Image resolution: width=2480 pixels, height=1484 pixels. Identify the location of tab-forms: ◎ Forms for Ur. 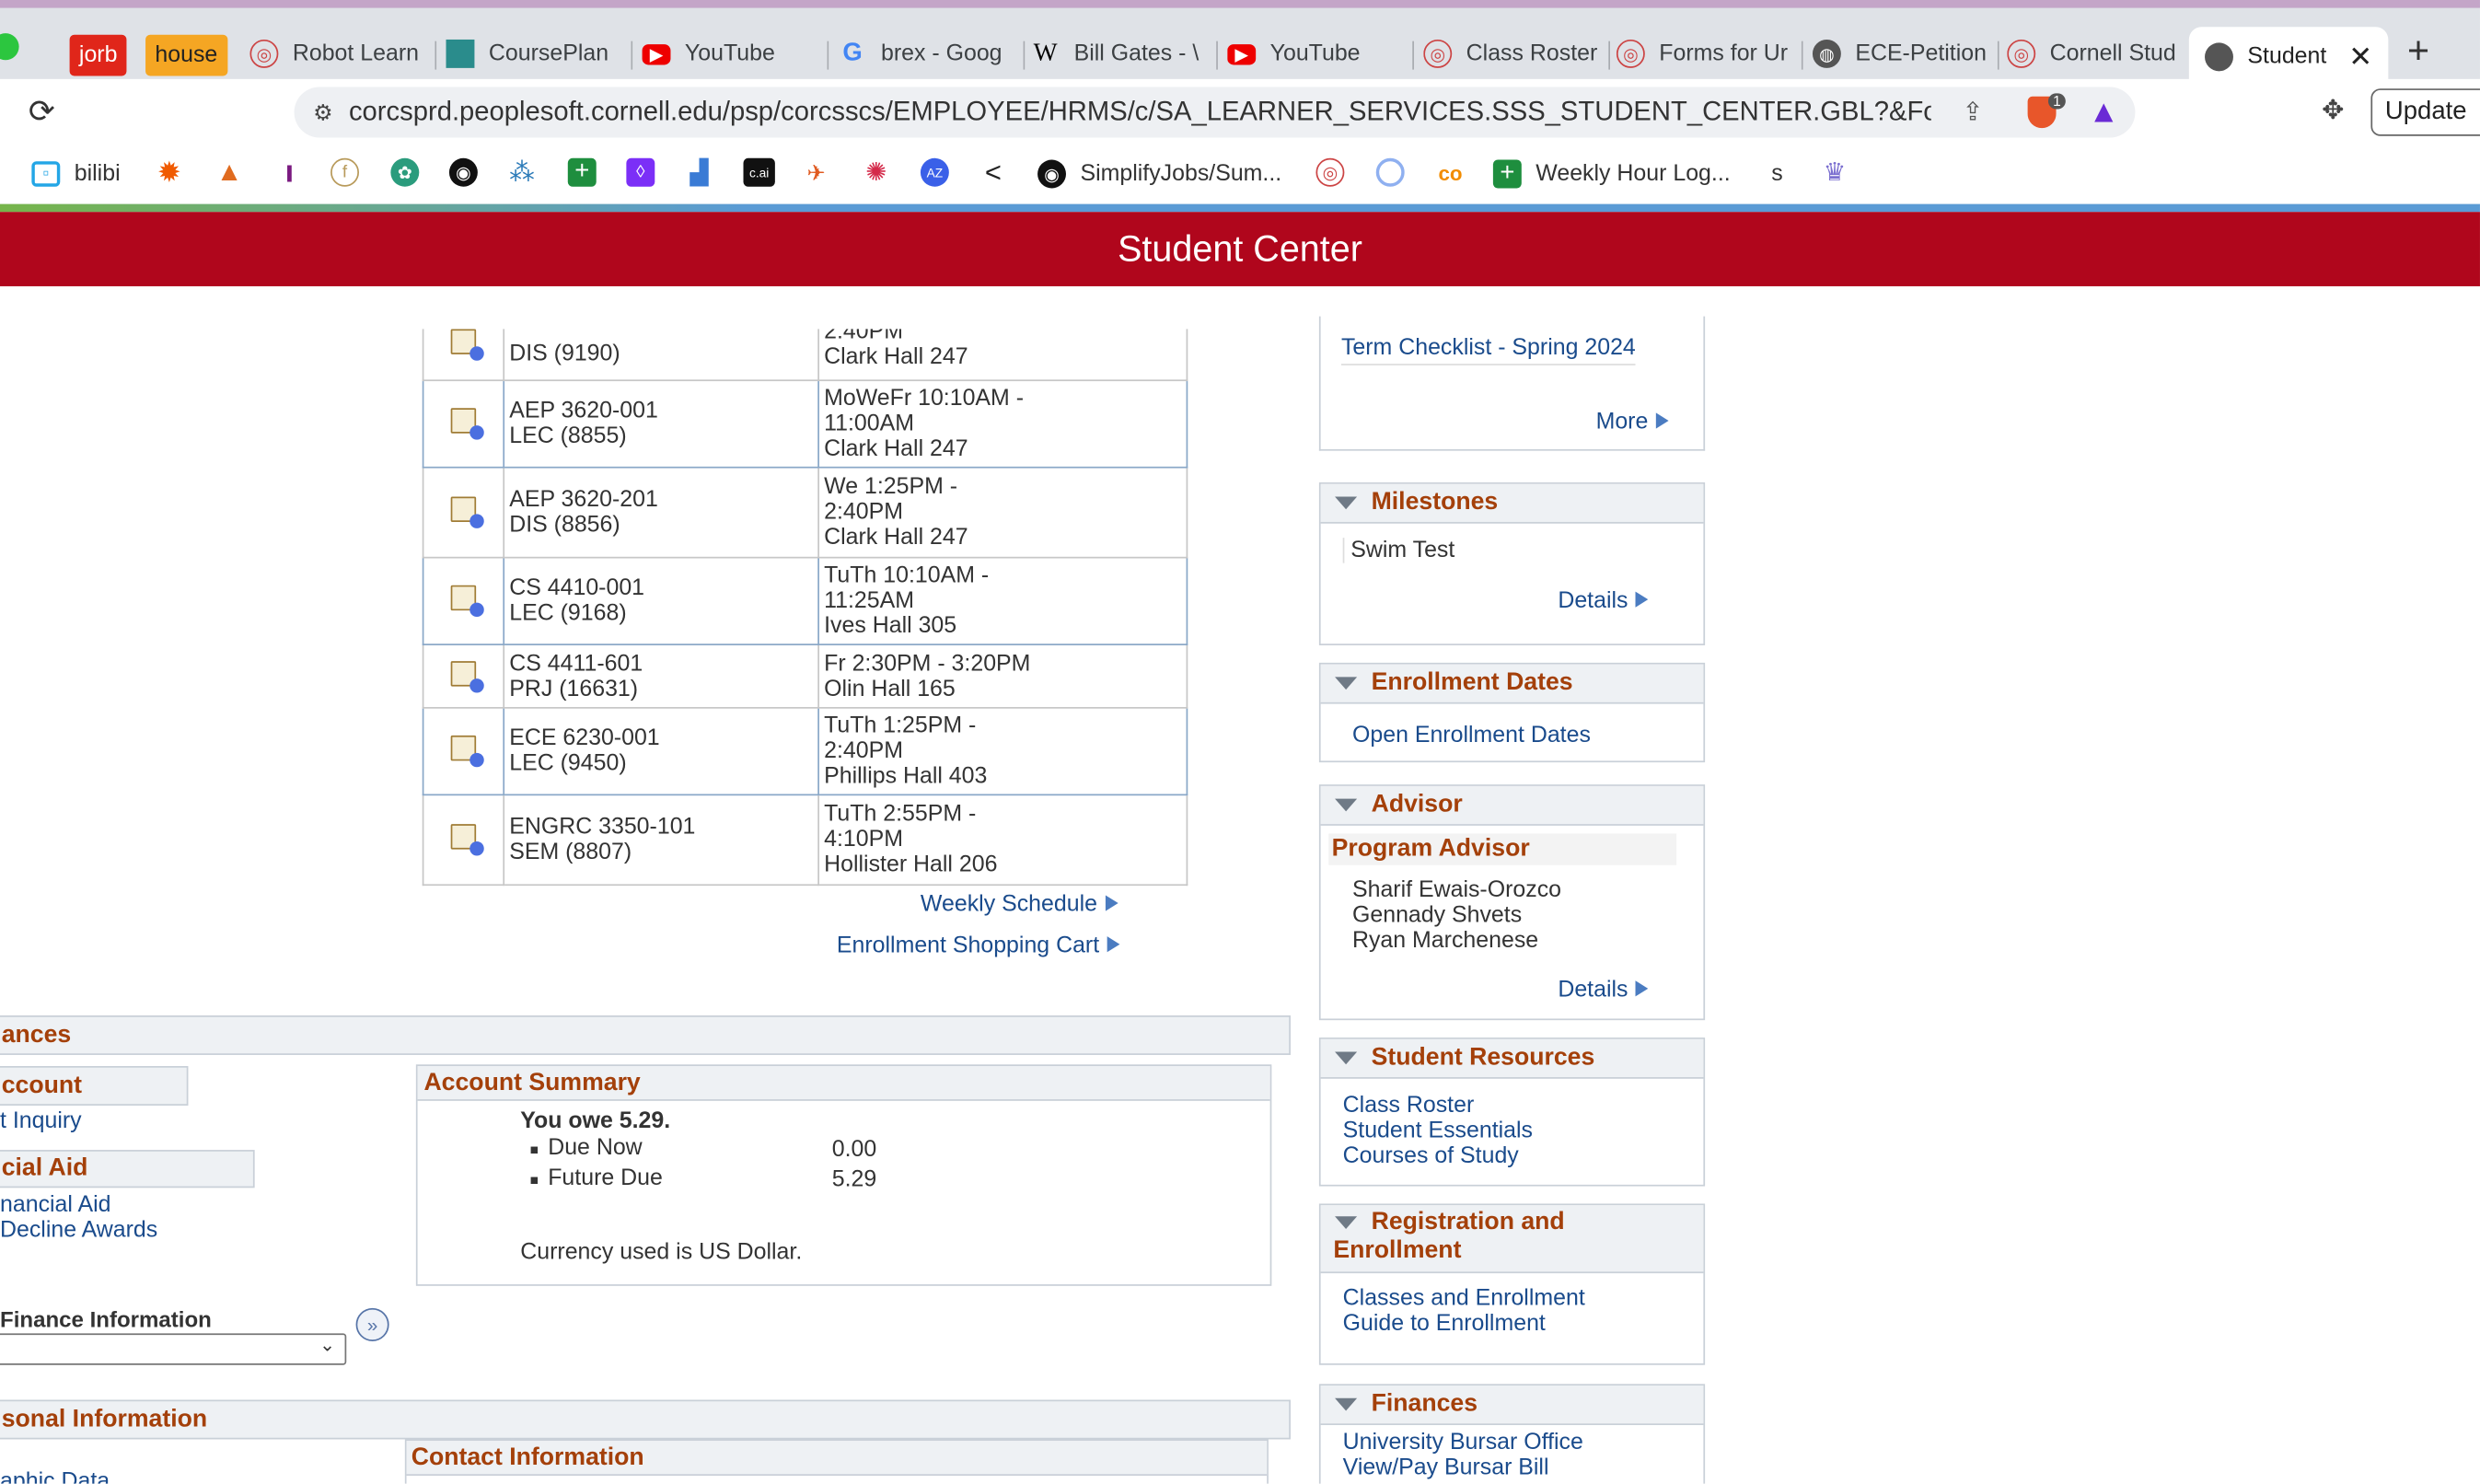
(1709, 53).